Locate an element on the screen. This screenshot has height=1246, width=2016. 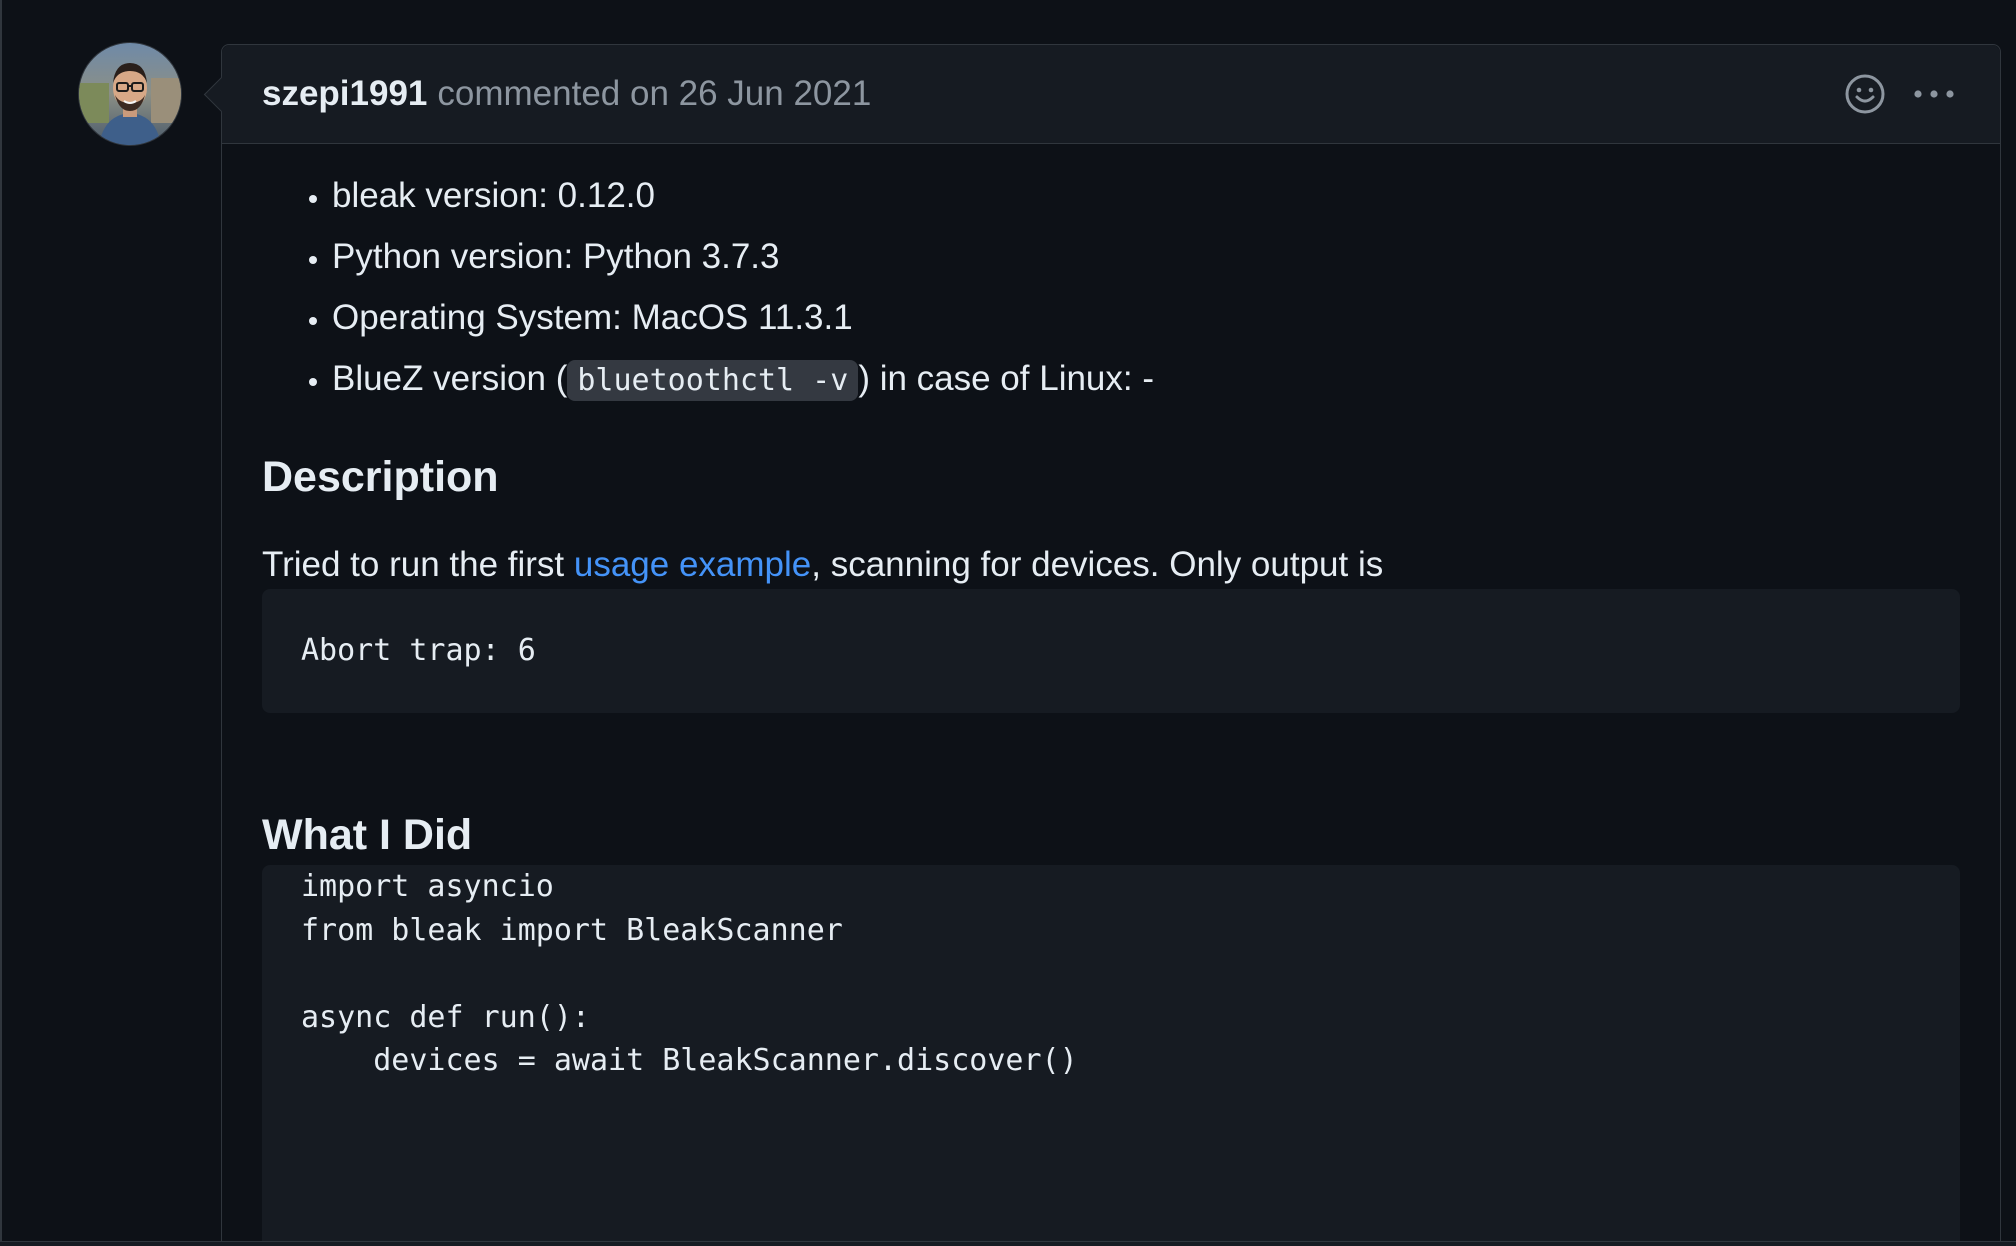
add-reaction-button is located at coordinates (1865, 94).